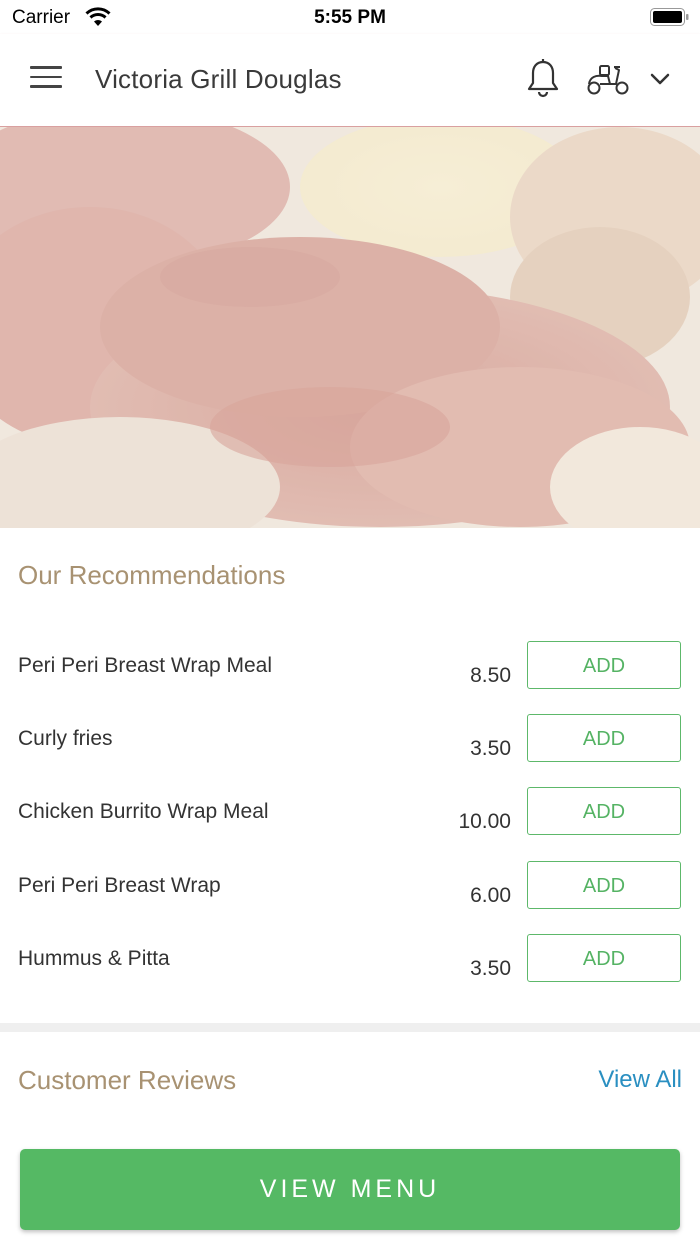 The width and height of the screenshot is (700, 1244). What do you see at coordinates (46, 79) in the screenshot?
I see `hamburger-menu-icon` at bounding box center [46, 79].